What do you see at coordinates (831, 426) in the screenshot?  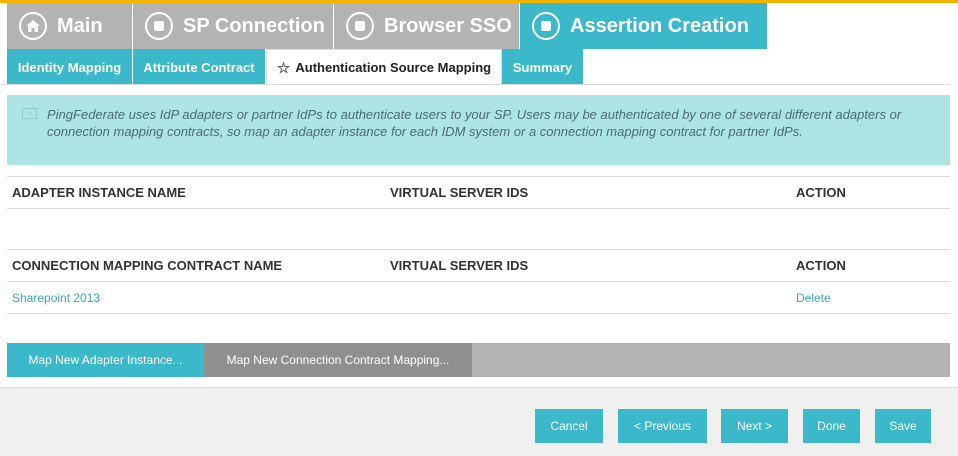 I see `done-button: Done` at bounding box center [831, 426].